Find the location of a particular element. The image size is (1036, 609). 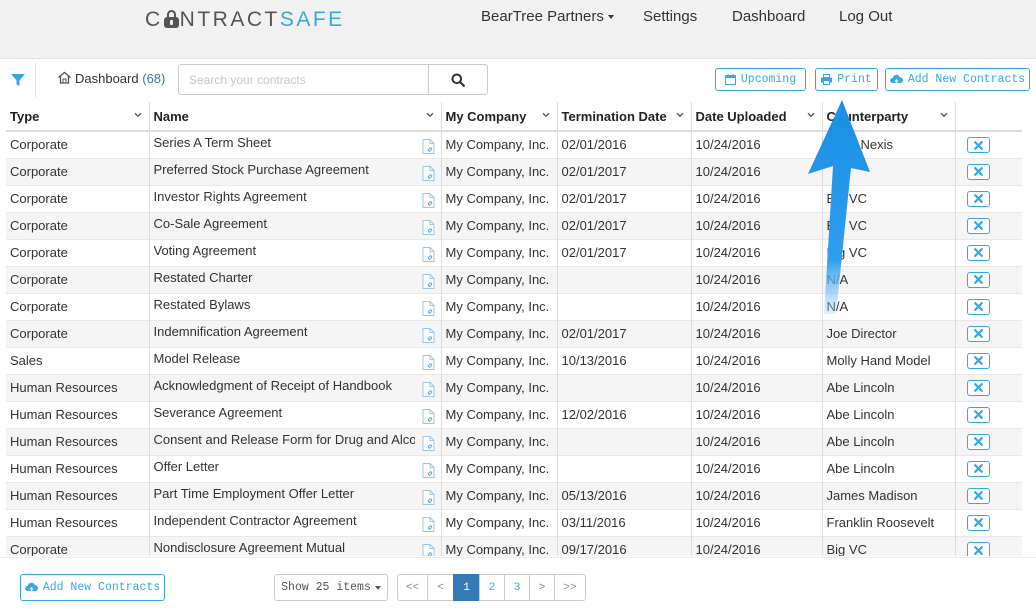

name-cell: Severance Agreement is located at coordinates (295, 414).